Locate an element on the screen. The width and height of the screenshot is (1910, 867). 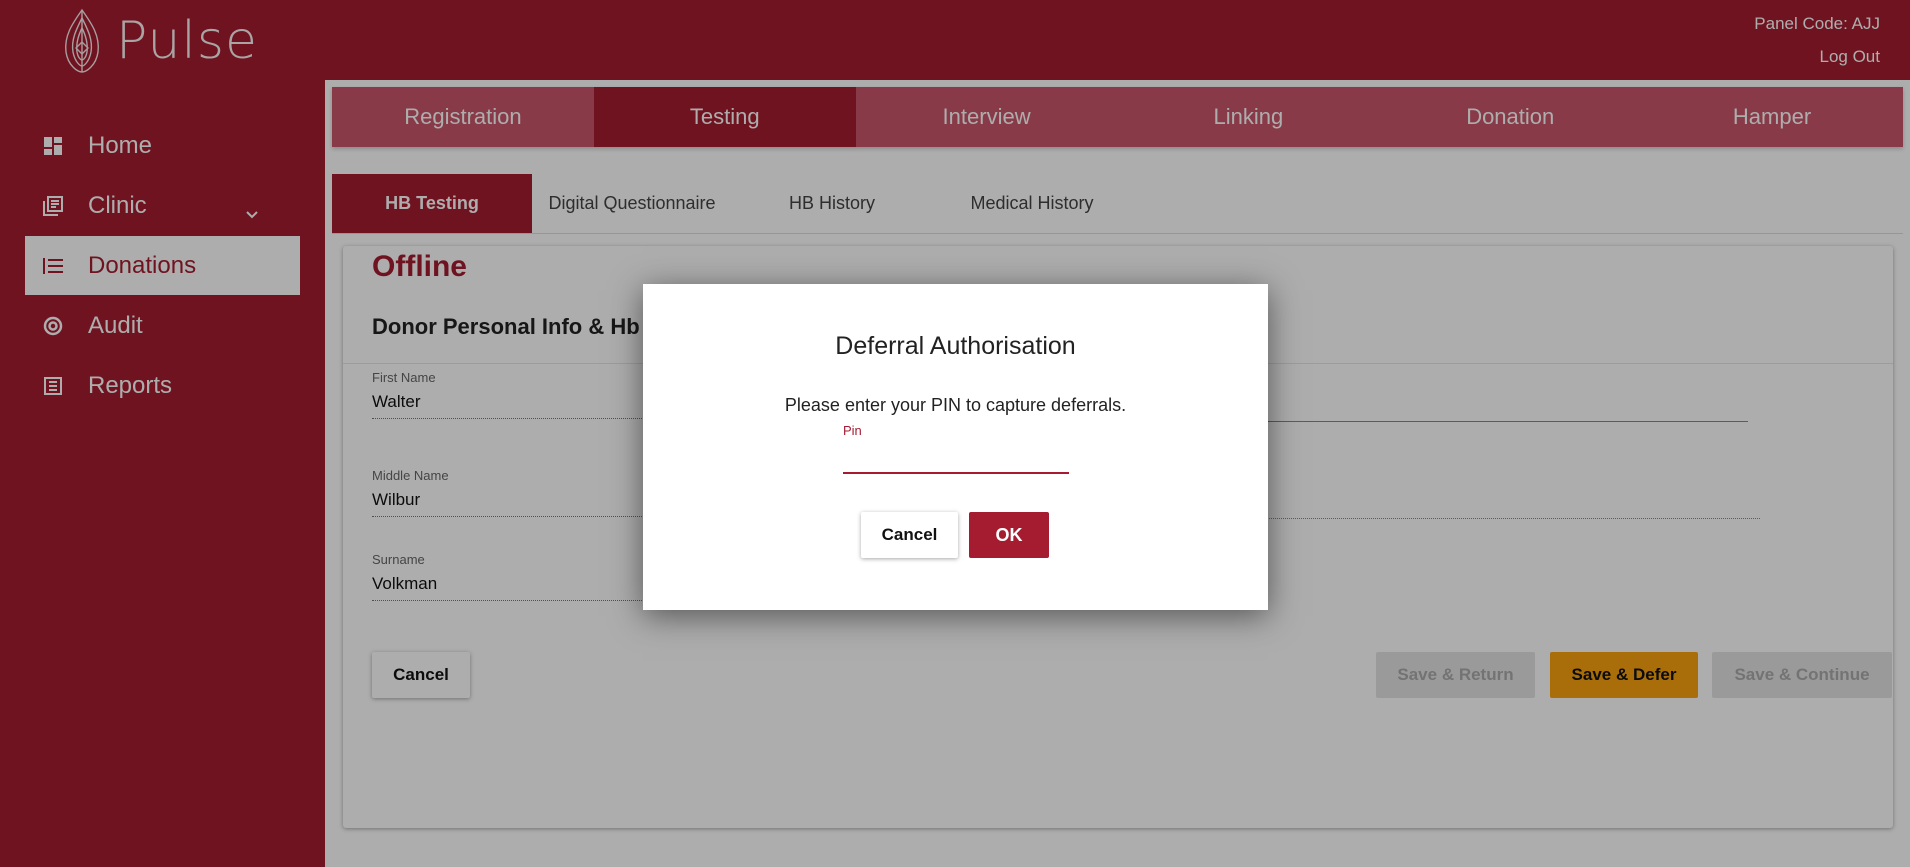
dialog-cancel-button: Cancel is located at coordinates (909, 535).